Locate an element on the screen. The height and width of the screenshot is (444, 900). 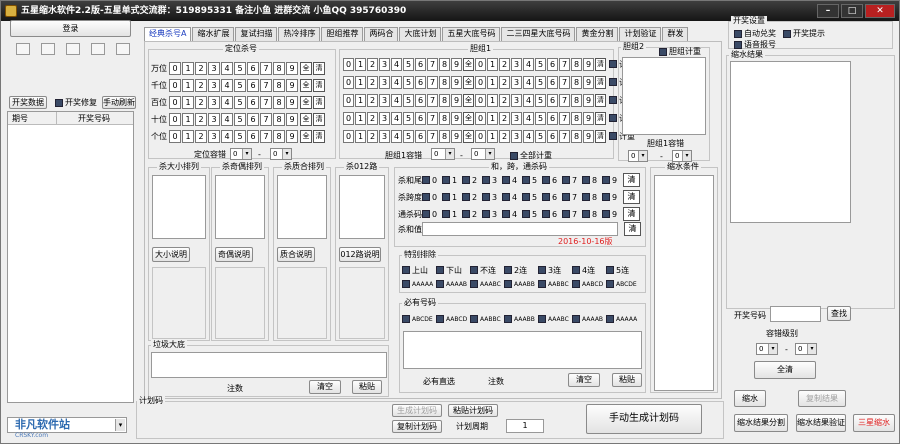
clear-all-button: 全清 is located at coordinates (785, 370).